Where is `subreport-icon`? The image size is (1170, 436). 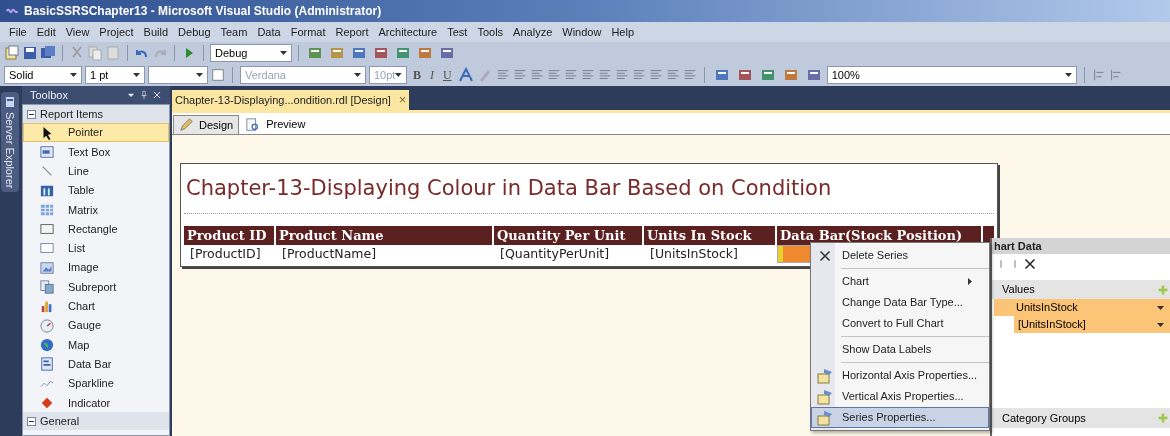
subreport-icon is located at coordinates (47, 287).